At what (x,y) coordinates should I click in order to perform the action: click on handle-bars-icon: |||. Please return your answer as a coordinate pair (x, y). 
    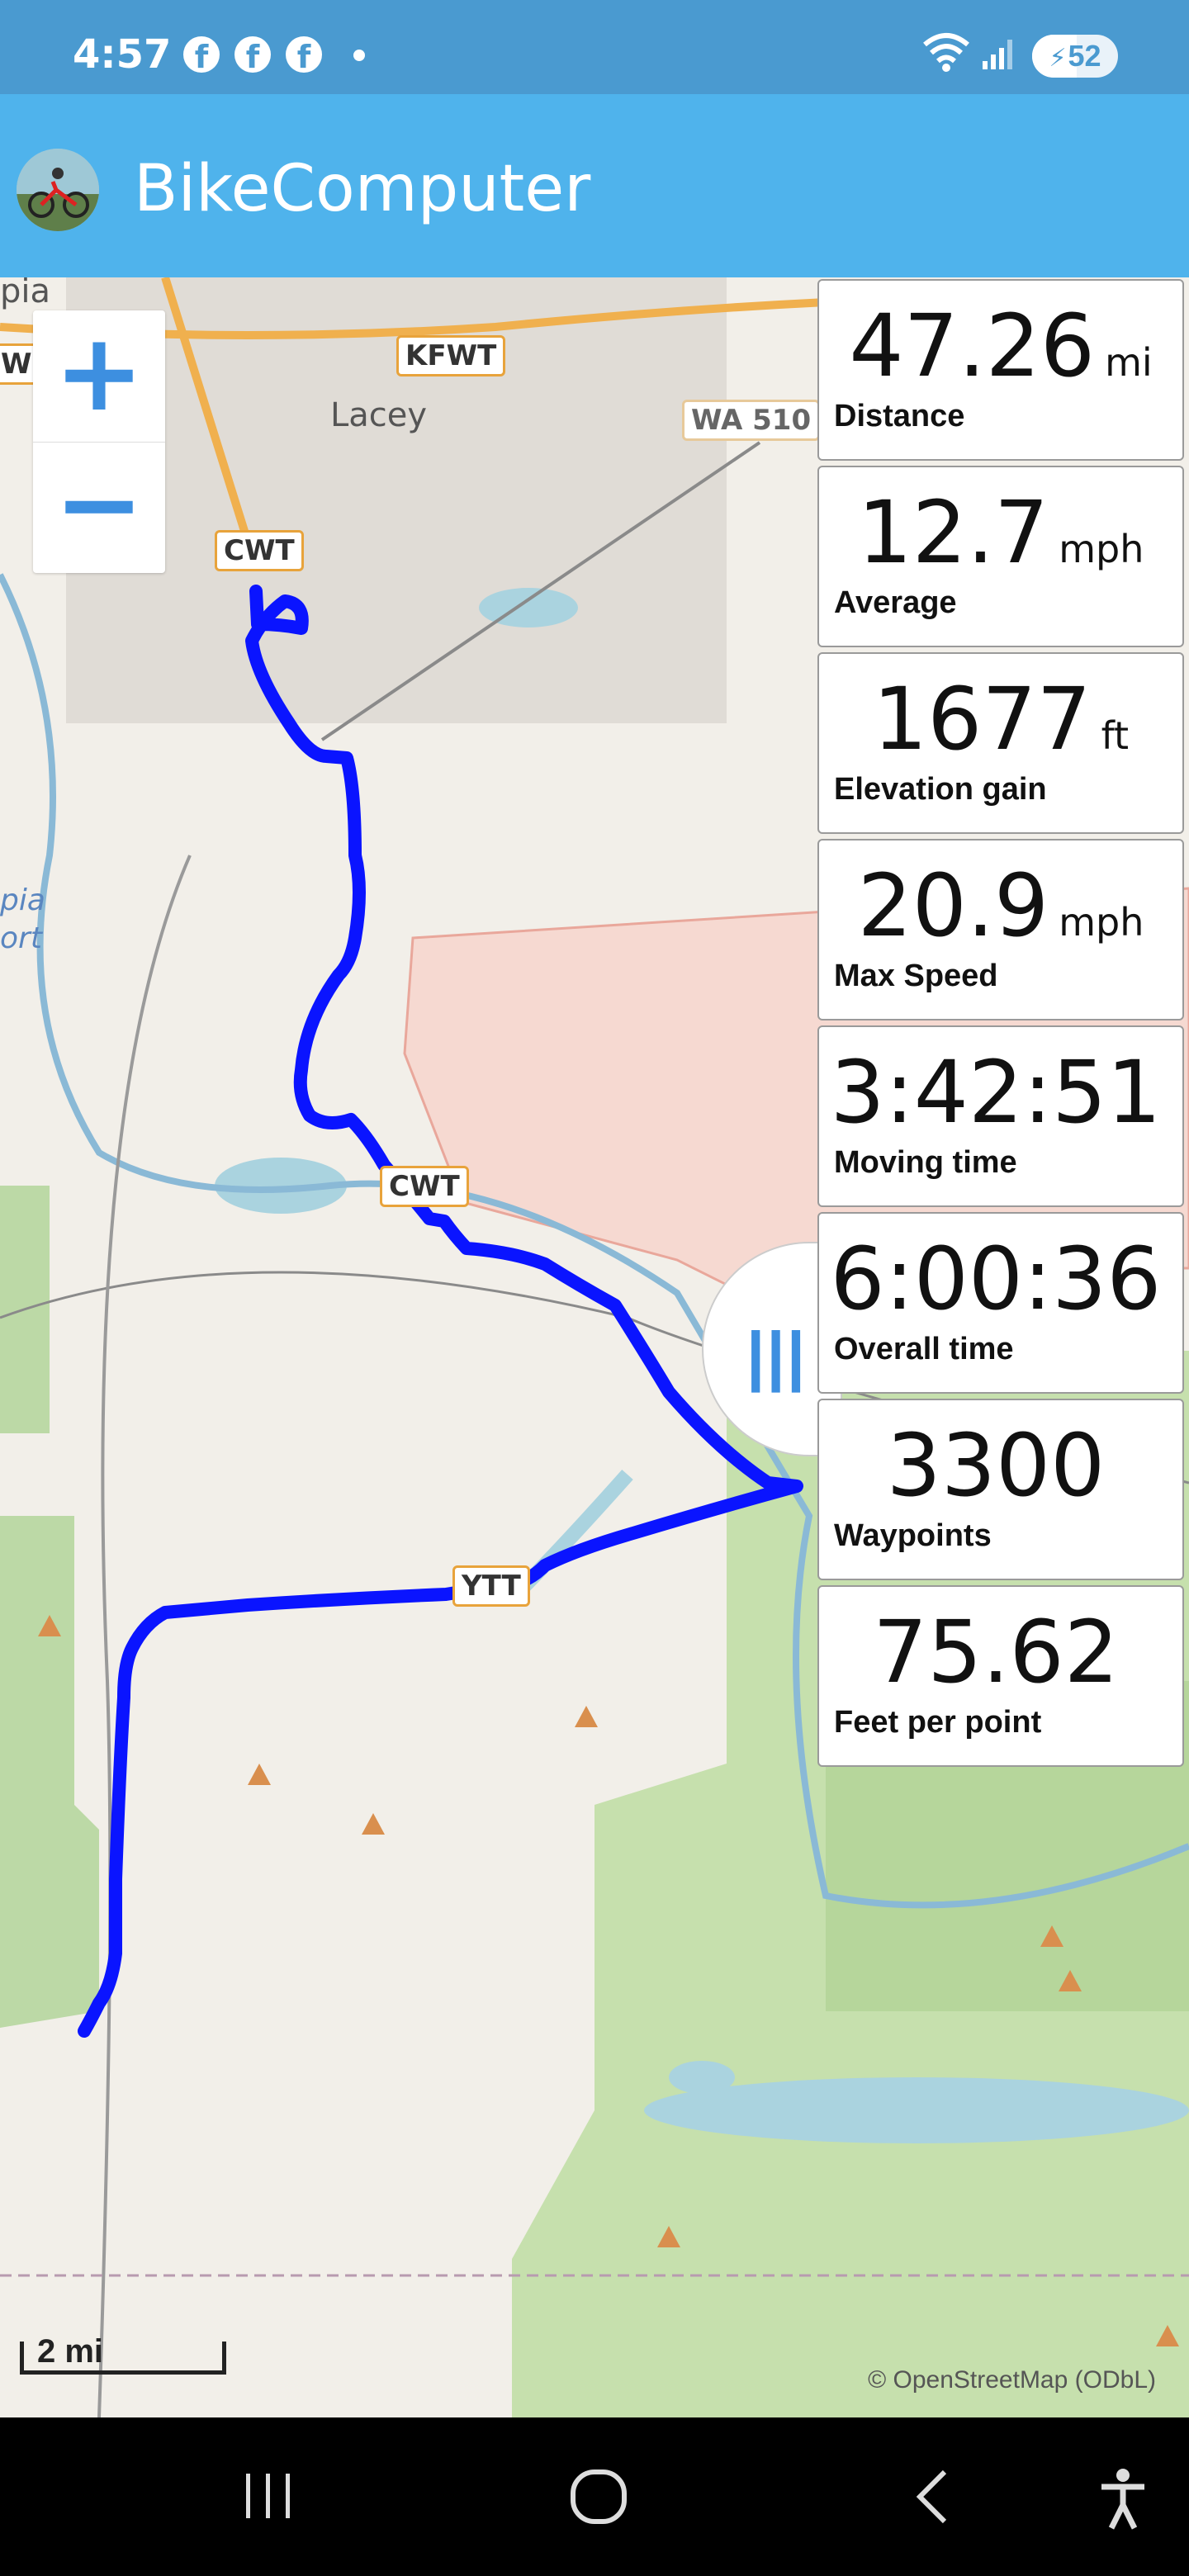
    Looking at the image, I should click on (777, 1355).